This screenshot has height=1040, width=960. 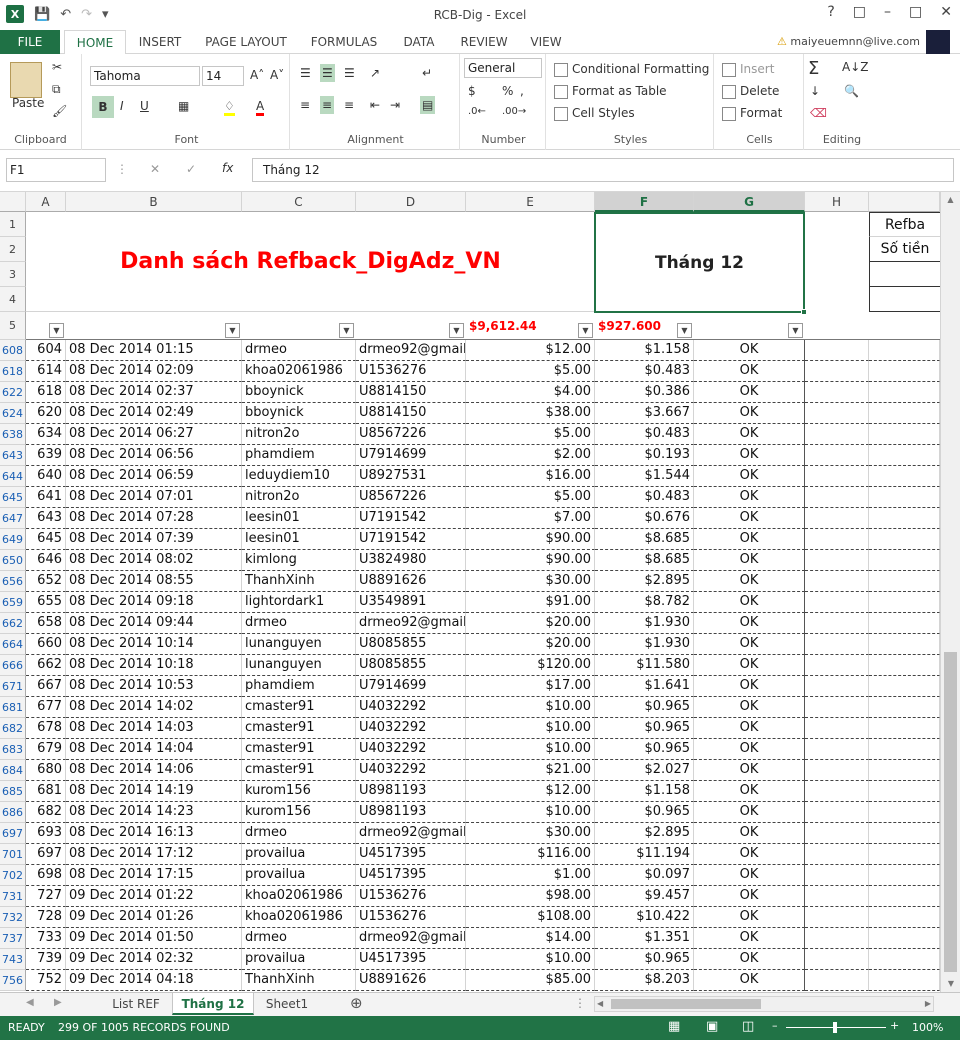 What do you see at coordinates (815, 91) in the screenshot?
I see `fill-icon: ↓` at bounding box center [815, 91].